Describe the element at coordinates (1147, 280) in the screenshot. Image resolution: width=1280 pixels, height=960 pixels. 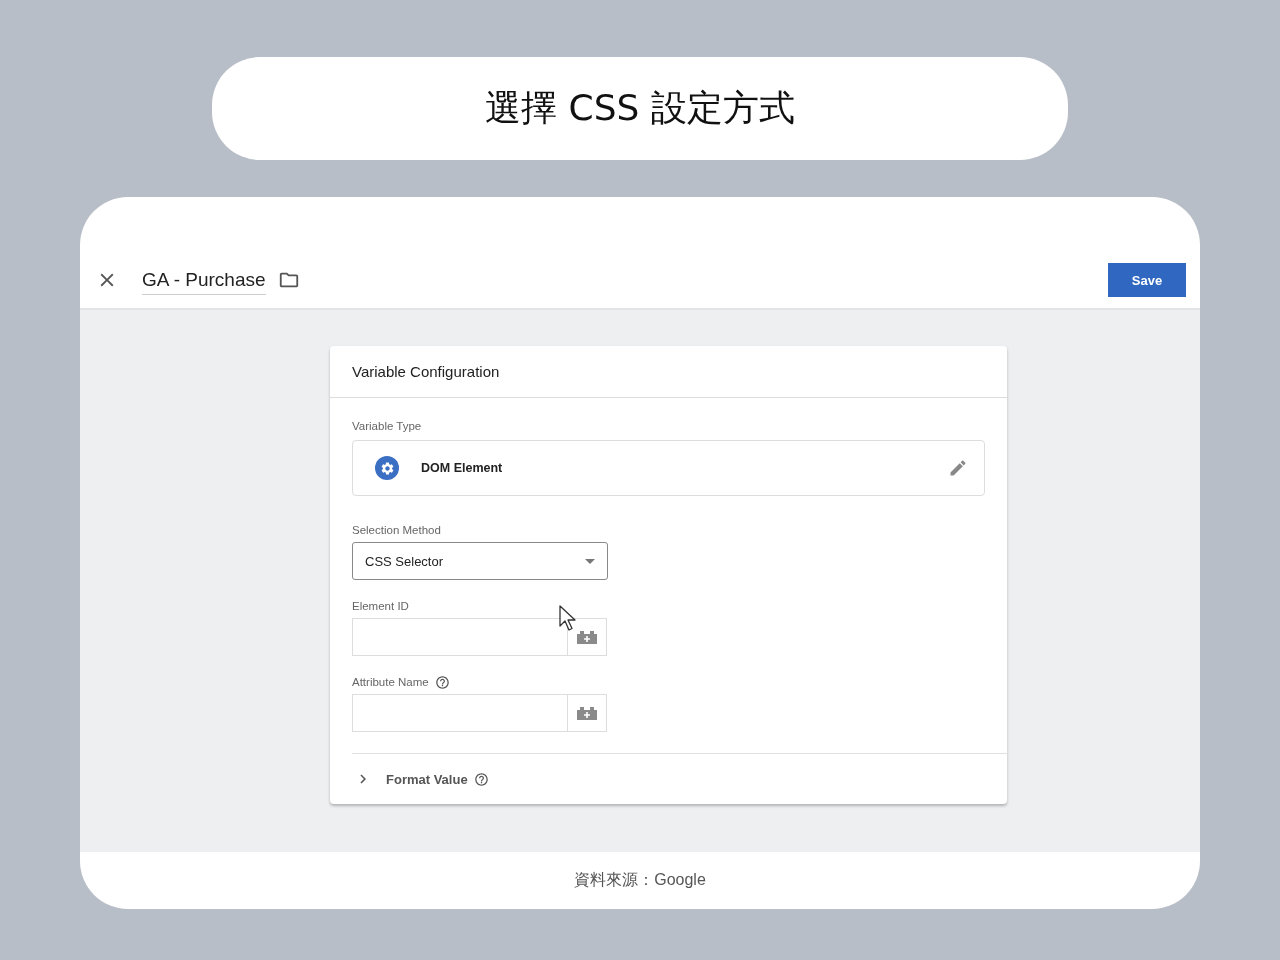
I see `save-button: Save` at that location.